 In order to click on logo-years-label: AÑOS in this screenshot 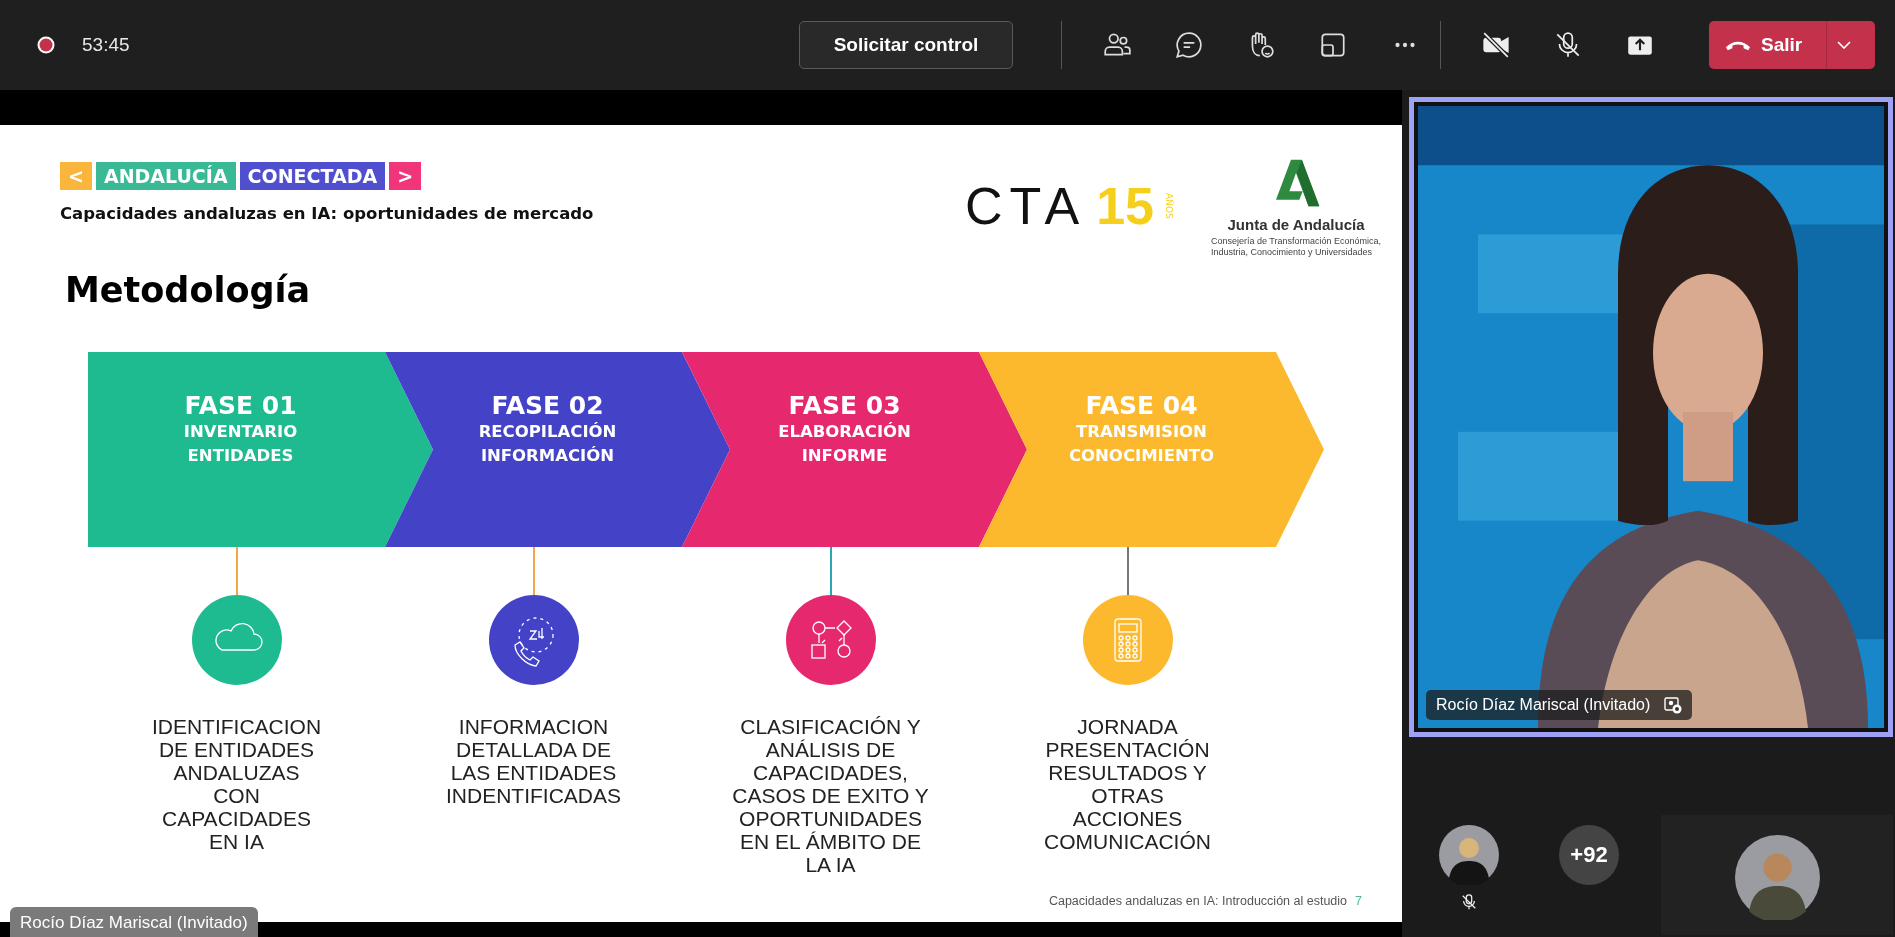, I will do `click(1168, 206)`.